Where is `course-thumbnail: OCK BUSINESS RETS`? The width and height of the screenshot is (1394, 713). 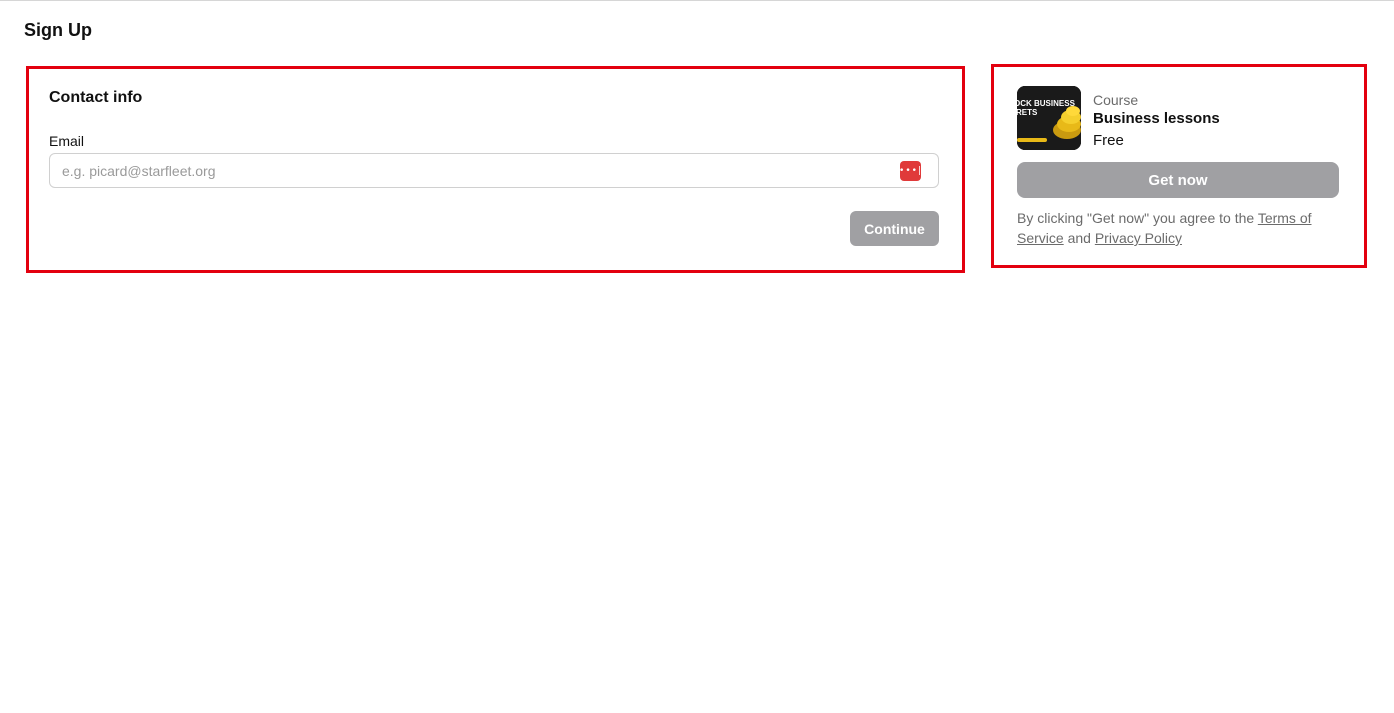 course-thumbnail: OCK BUSINESS RETS is located at coordinates (1049, 118).